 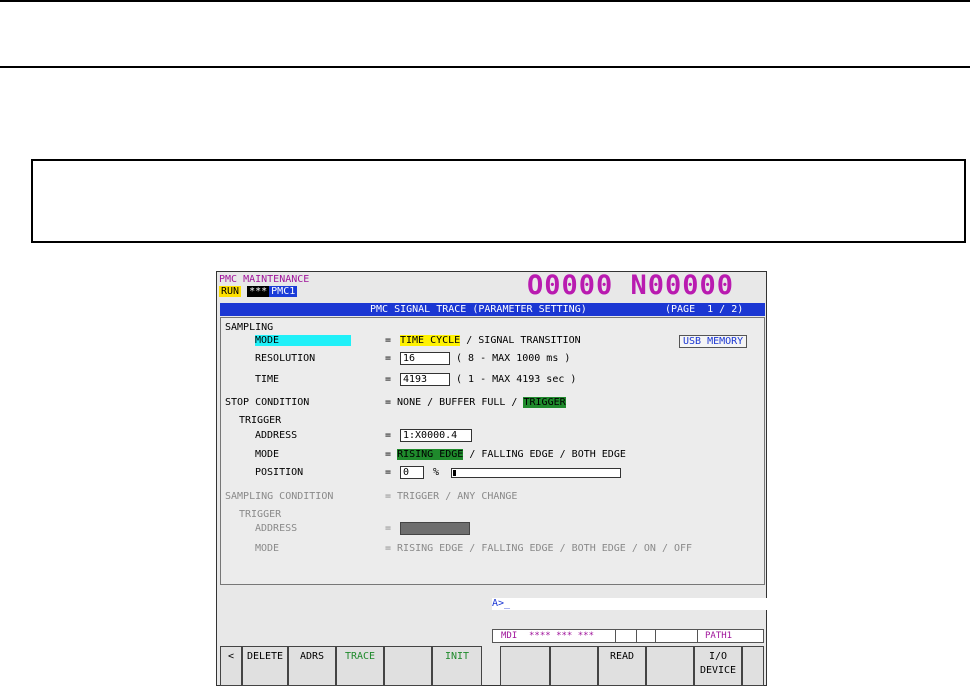 I want to click on sampling-address-input, so click(x=435, y=528).